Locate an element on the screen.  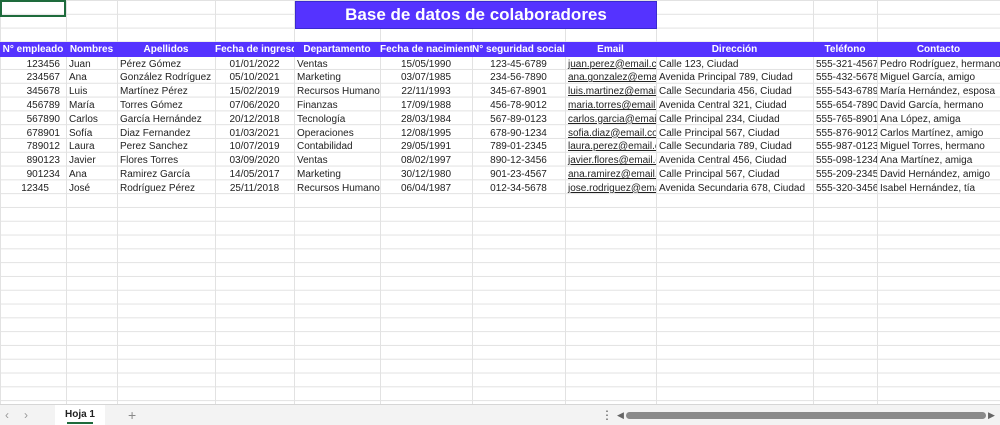
cell-first-name: Ana is located at coordinates (91, 175).